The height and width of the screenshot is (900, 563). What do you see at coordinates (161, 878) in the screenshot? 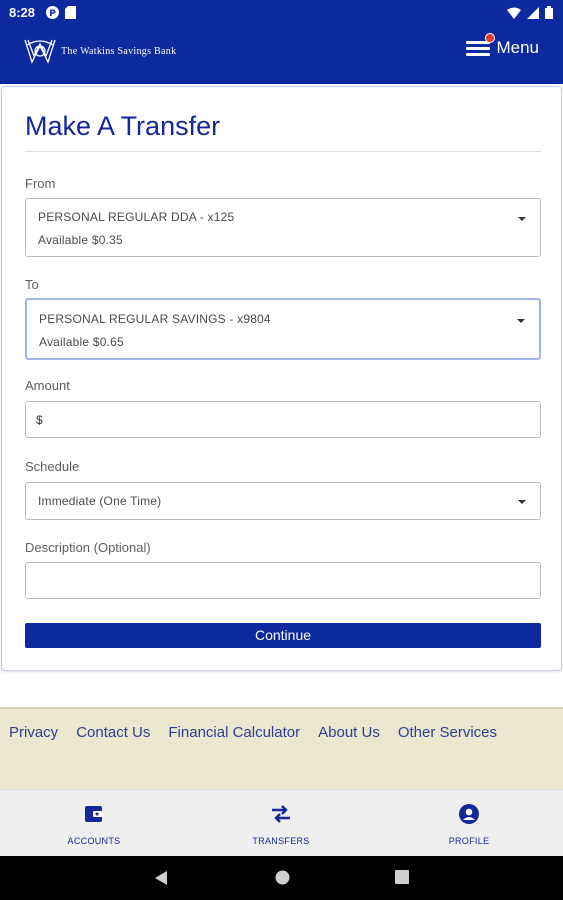
I see `back-icon` at bounding box center [161, 878].